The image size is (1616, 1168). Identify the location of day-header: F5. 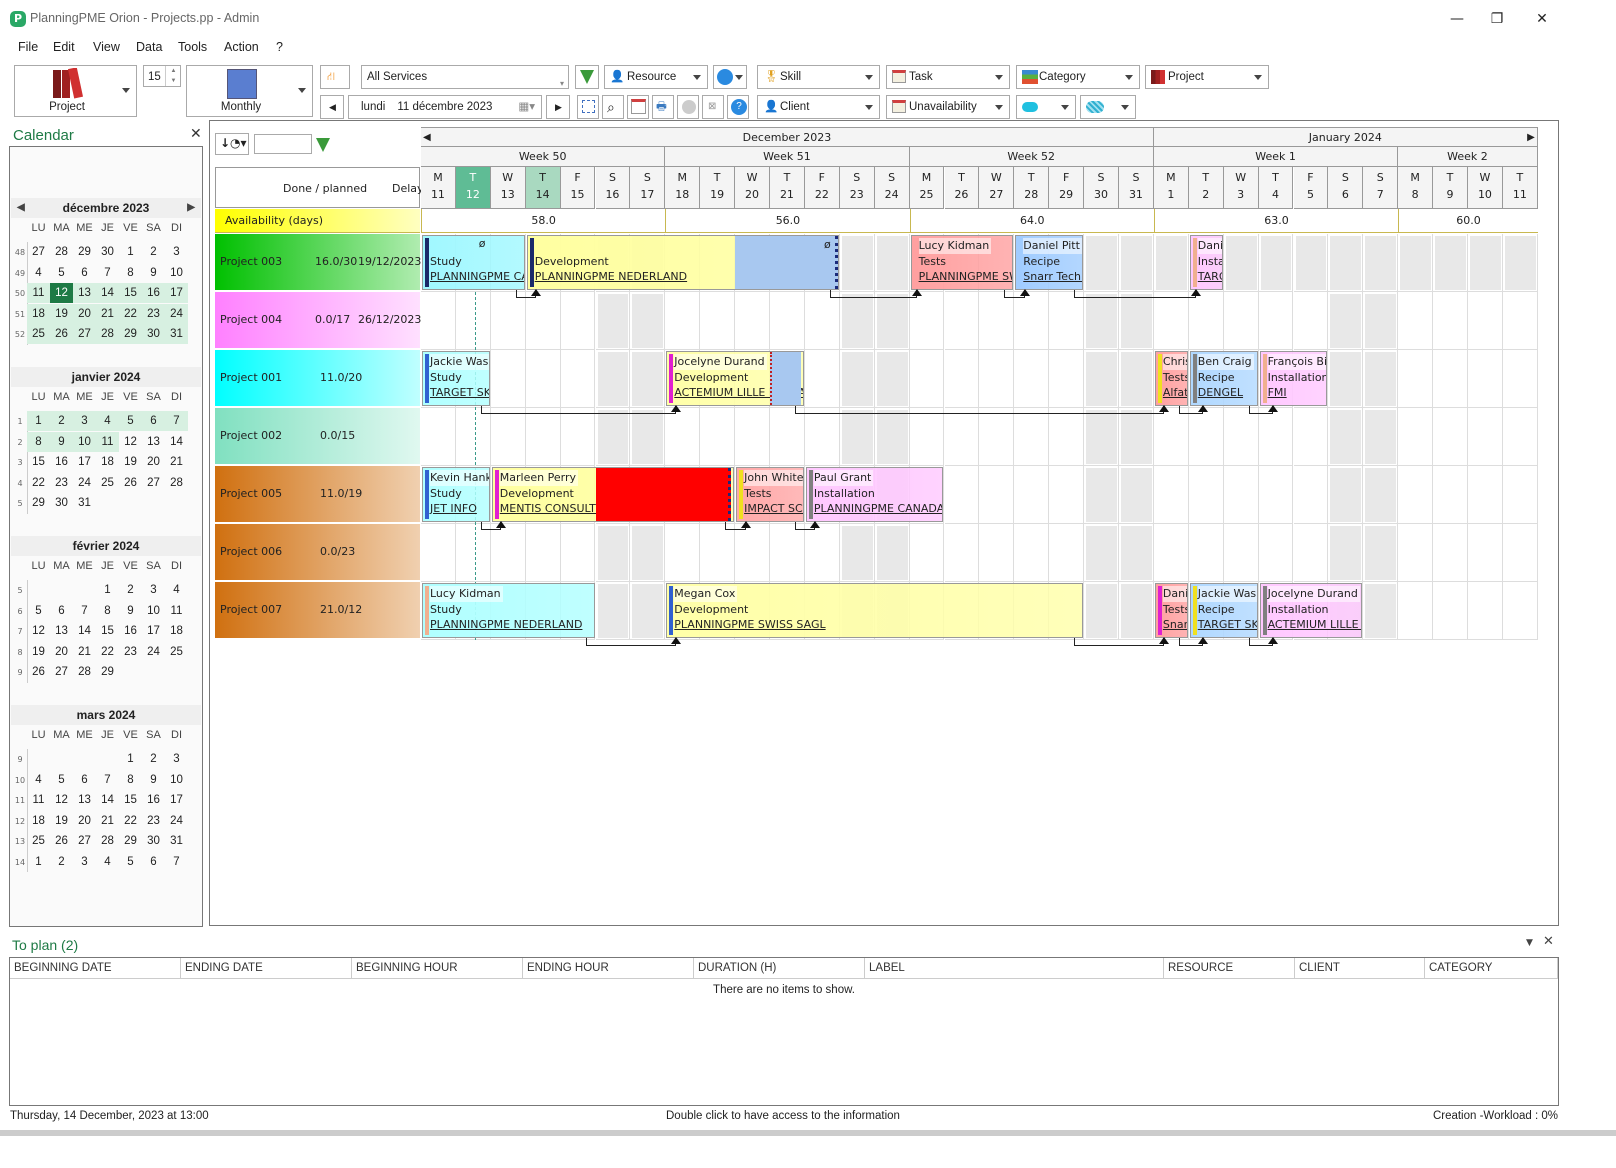
(1311, 188).